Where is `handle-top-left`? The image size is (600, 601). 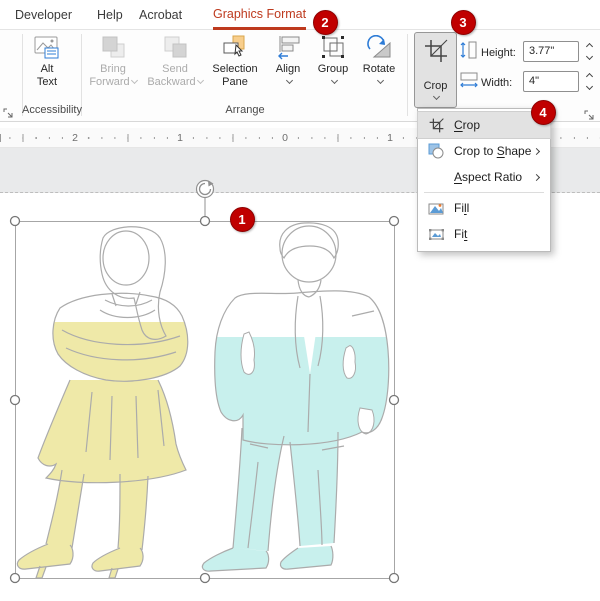
handle-top-left is located at coordinates (15, 221).